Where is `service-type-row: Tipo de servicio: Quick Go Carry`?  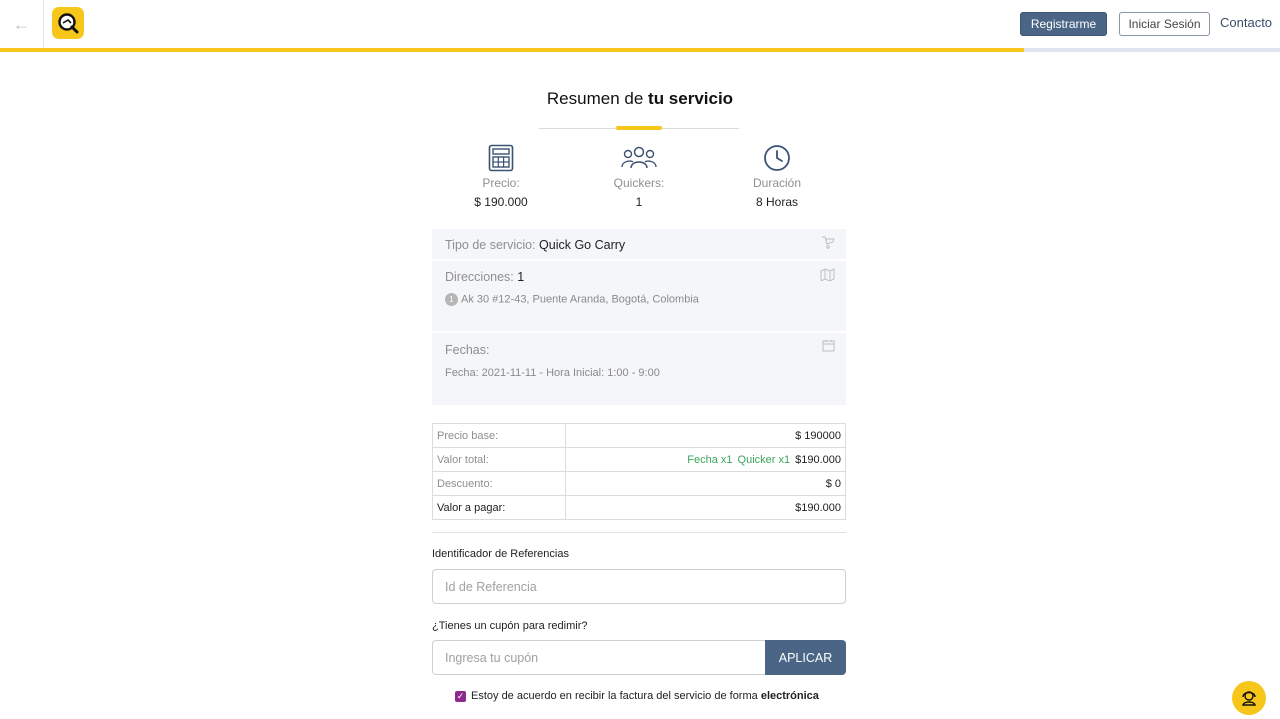 service-type-row: Tipo de servicio: Quick Go Carry is located at coordinates (535, 245).